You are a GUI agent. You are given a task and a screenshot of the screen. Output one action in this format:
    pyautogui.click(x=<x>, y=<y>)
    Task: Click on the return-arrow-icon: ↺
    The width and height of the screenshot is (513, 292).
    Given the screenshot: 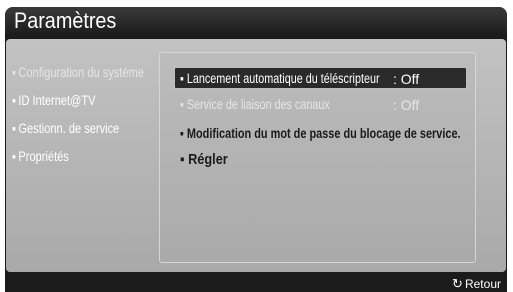 What is the action you would take?
    pyautogui.click(x=457, y=283)
    